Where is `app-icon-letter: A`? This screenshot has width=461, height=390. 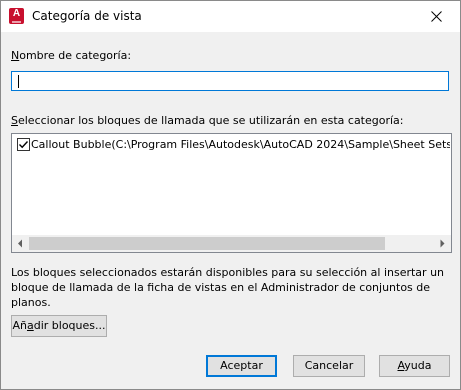
app-icon-letter: A is located at coordinates (16, 13).